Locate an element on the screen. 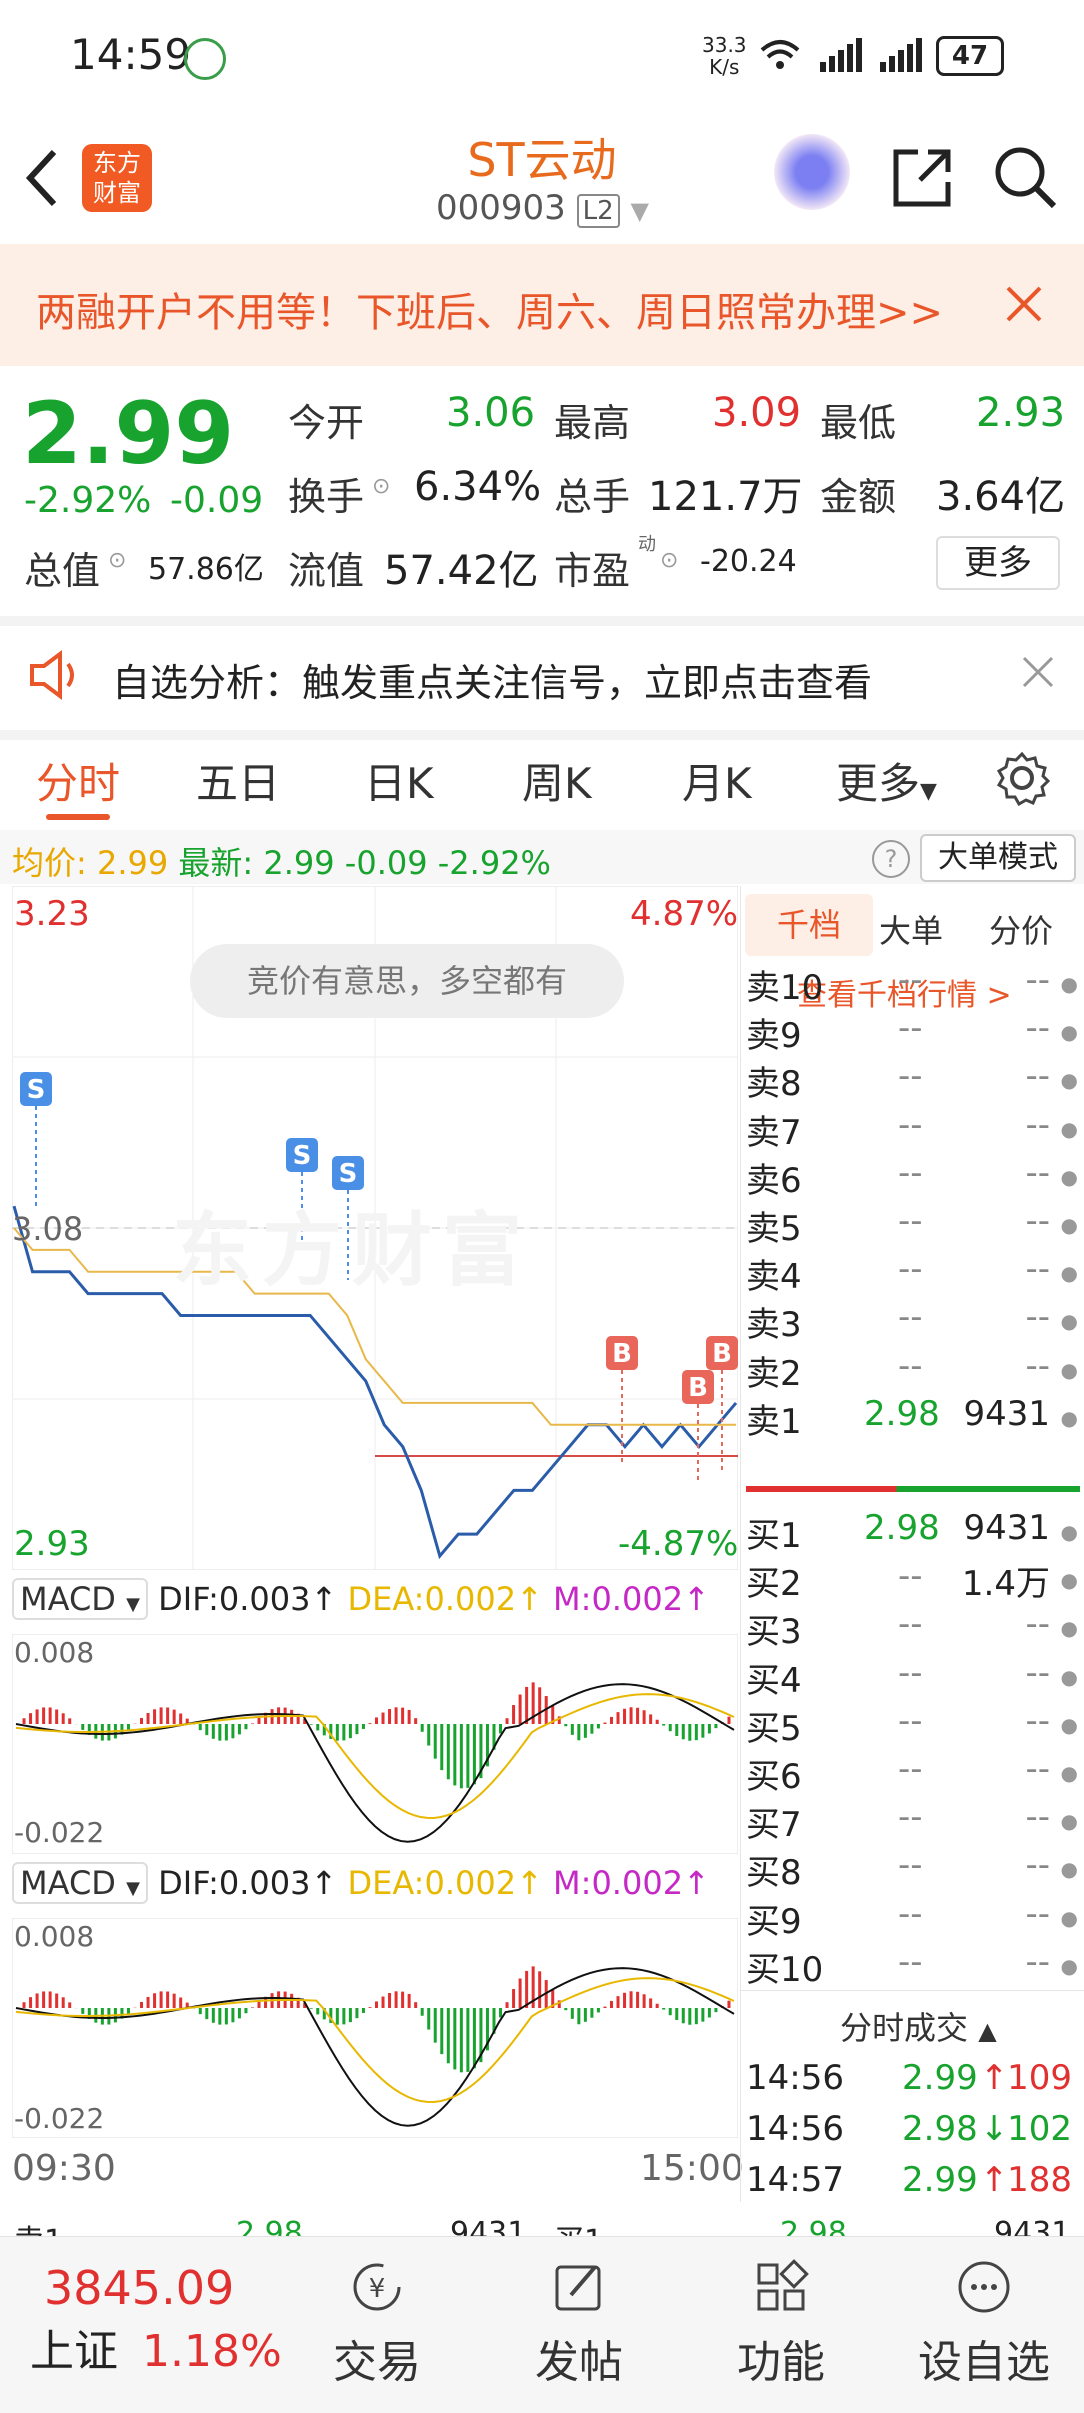 The width and height of the screenshot is (1084, 2413). post-button: 发帖 is located at coordinates (579, 2324).